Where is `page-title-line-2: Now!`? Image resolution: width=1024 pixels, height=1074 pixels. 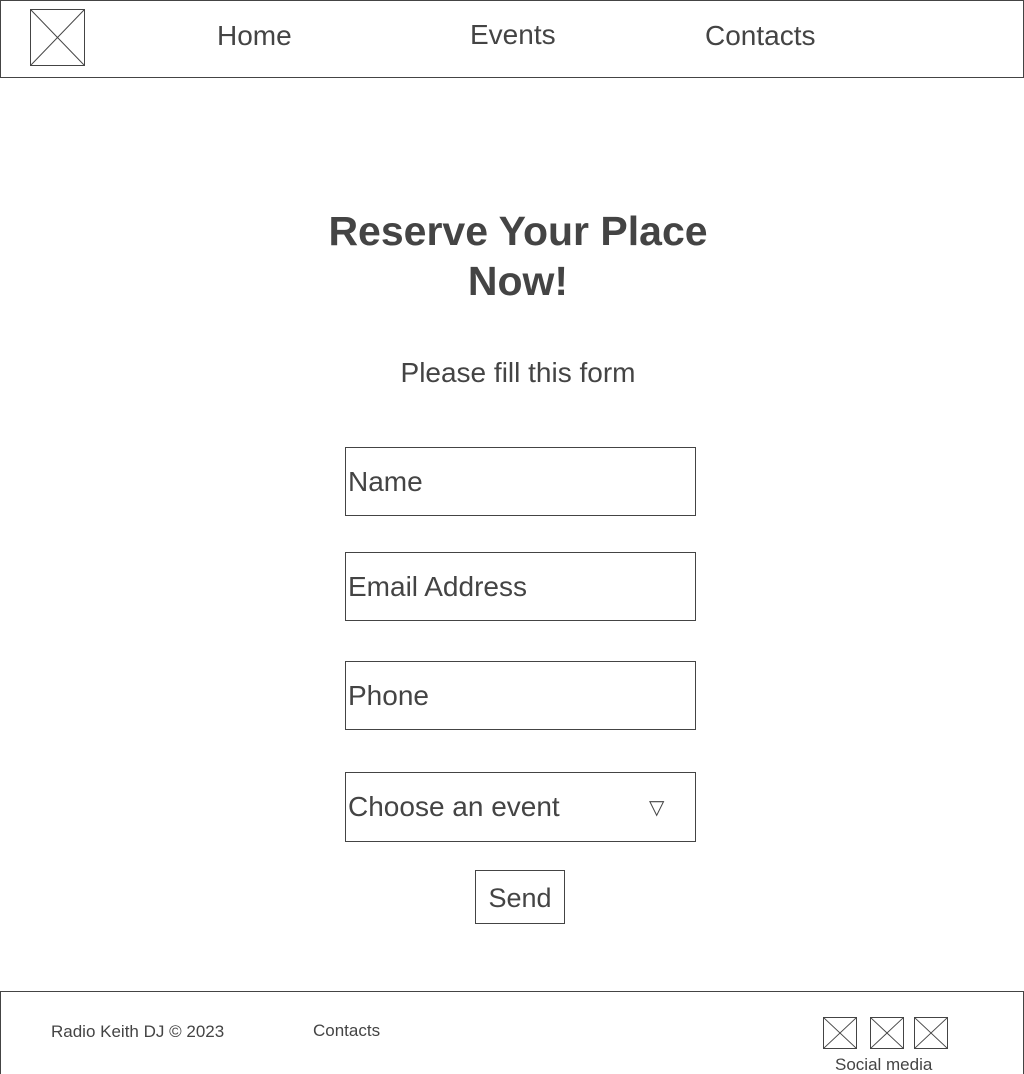
page-title-line-2: Now! is located at coordinates (518, 281).